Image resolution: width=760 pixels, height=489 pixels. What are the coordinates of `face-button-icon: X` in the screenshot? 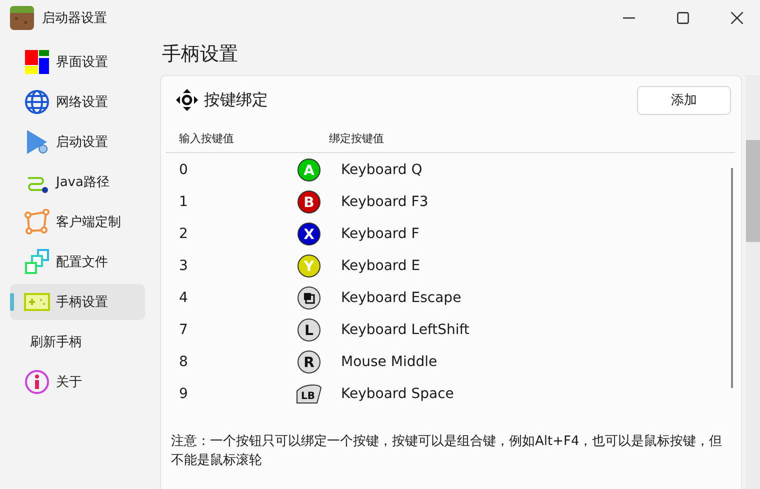 It's located at (309, 234).